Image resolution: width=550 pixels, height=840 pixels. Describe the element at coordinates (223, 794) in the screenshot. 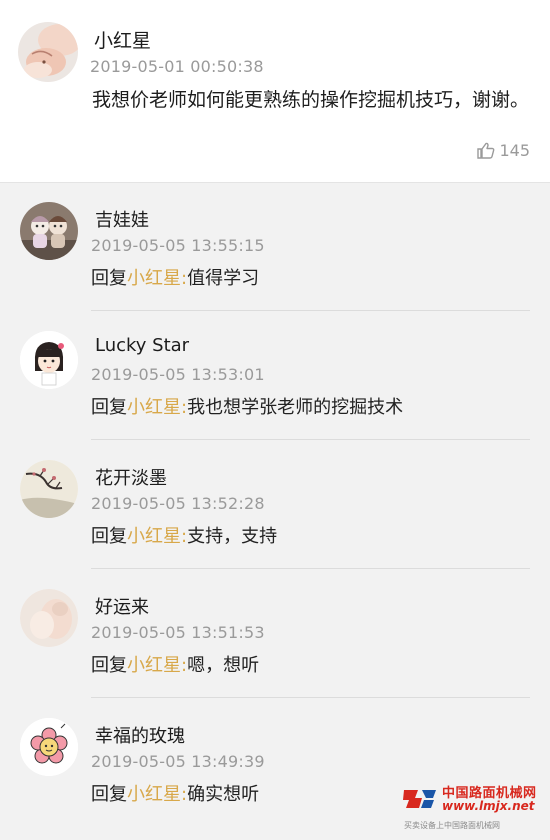

I see `reply-content: 确实想听` at that location.